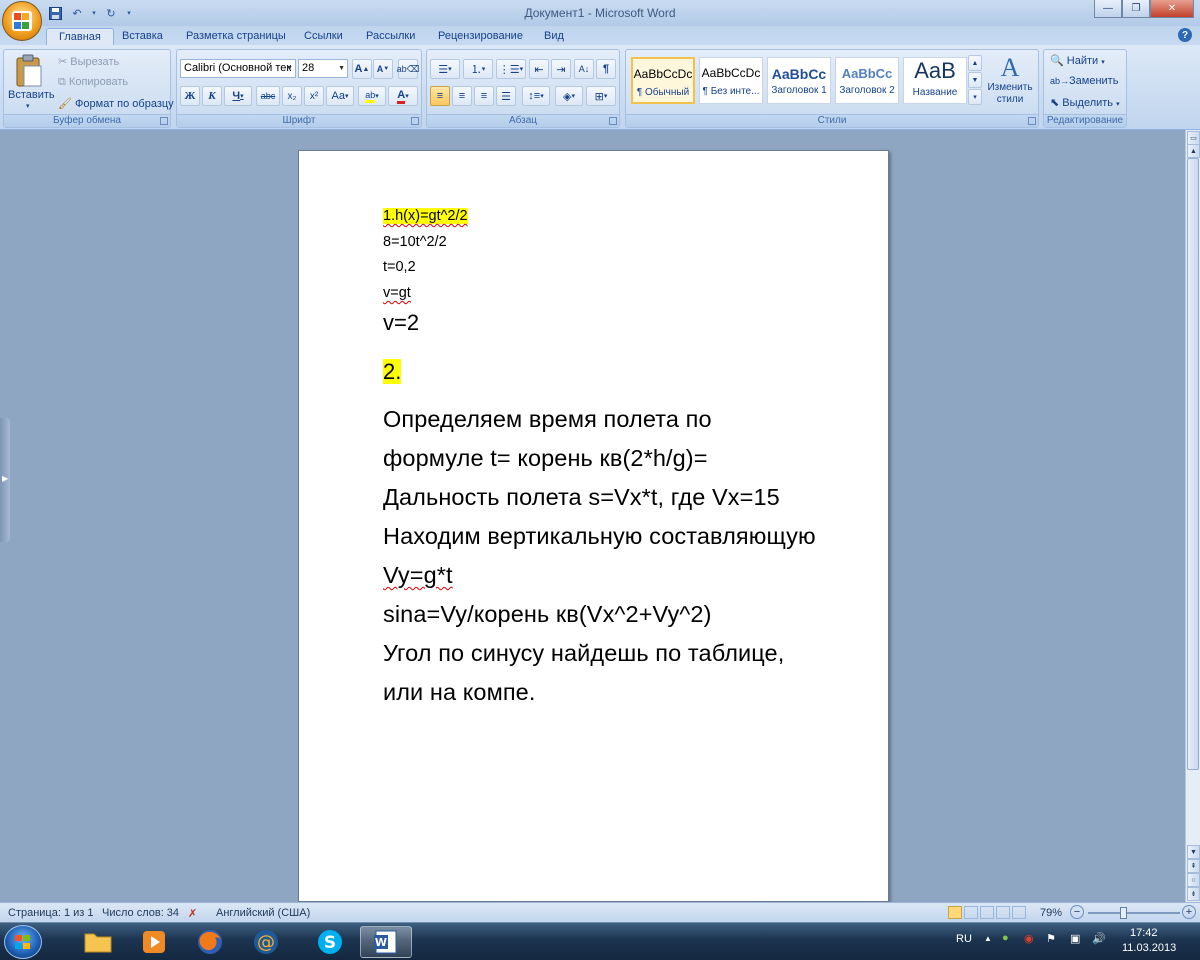 Image resolution: width=1200 pixels, height=960 pixels. Describe the element at coordinates (323, 37) in the screenshot. I see `tab-references: Ссылки` at that location.